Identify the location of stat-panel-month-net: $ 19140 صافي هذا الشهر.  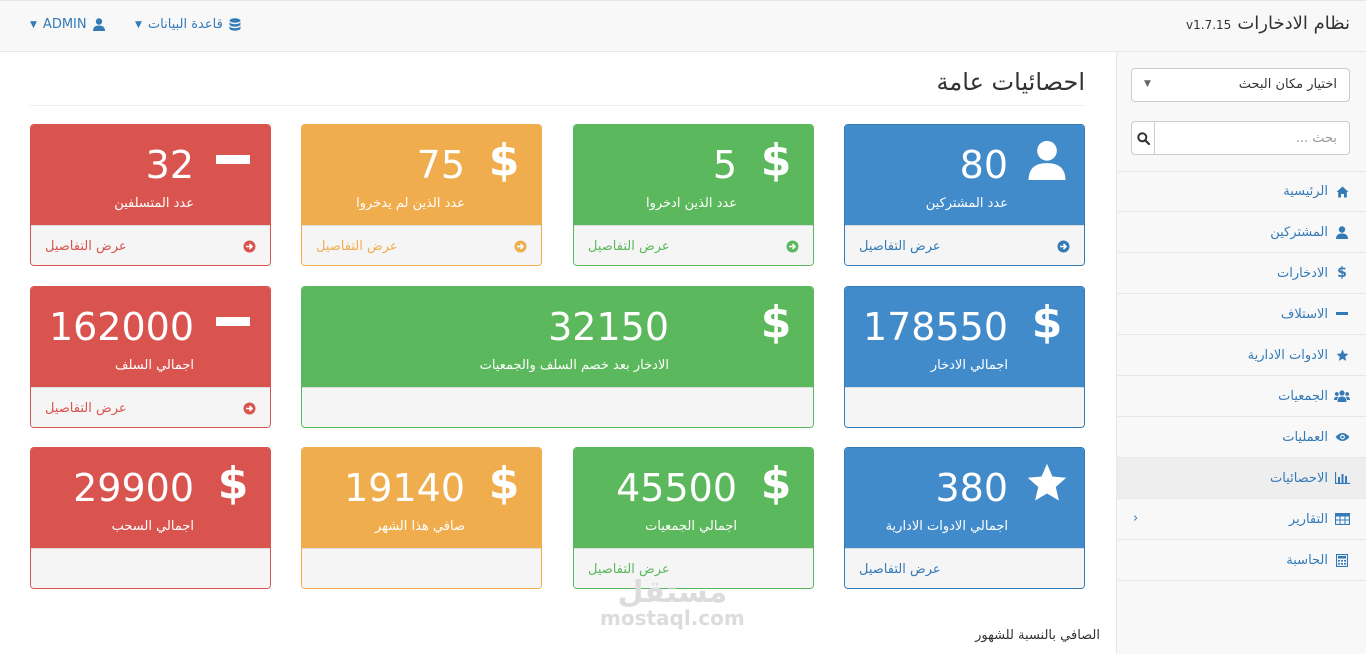
(421, 518).